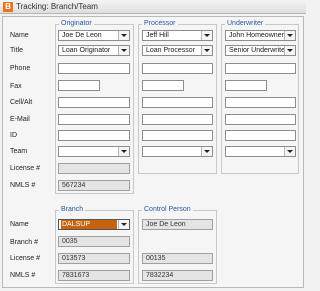 Image resolution: width=320 pixels, height=291 pixels. What do you see at coordinates (72, 210) in the screenshot?
I see `branch-legend: Branch` at bounding box center [72, 210].